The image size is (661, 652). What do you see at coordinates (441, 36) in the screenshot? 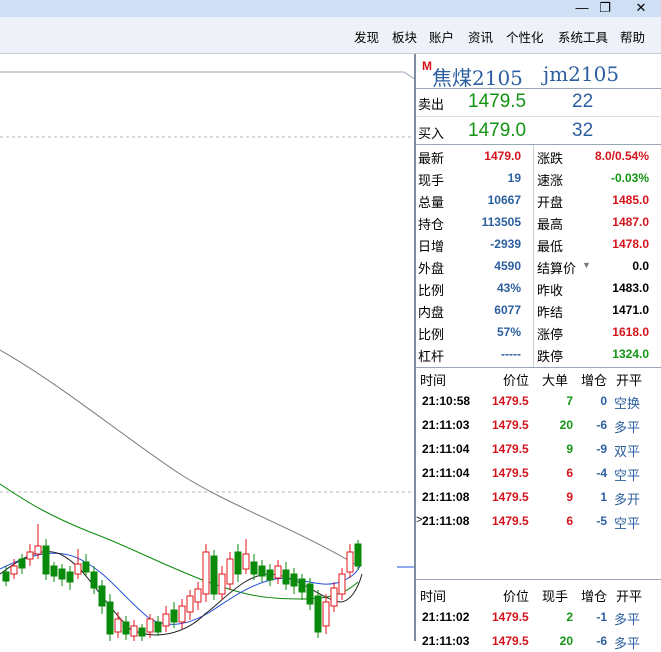
I see `menu-account: 账户` at bounding box center [441, 36].